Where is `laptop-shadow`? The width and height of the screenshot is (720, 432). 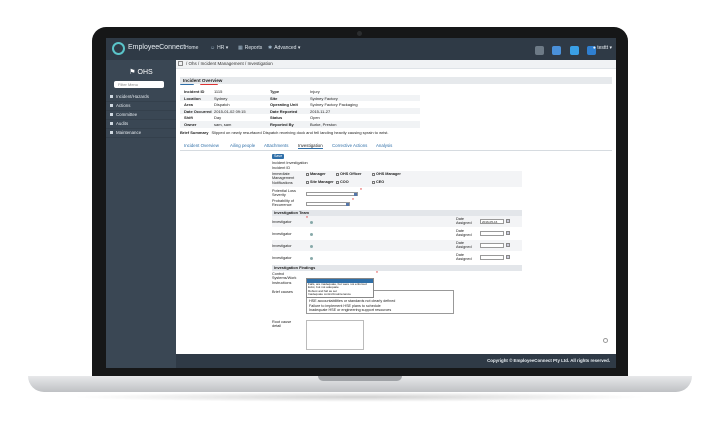 laptop-shadow is located at coordinates (360, 397).